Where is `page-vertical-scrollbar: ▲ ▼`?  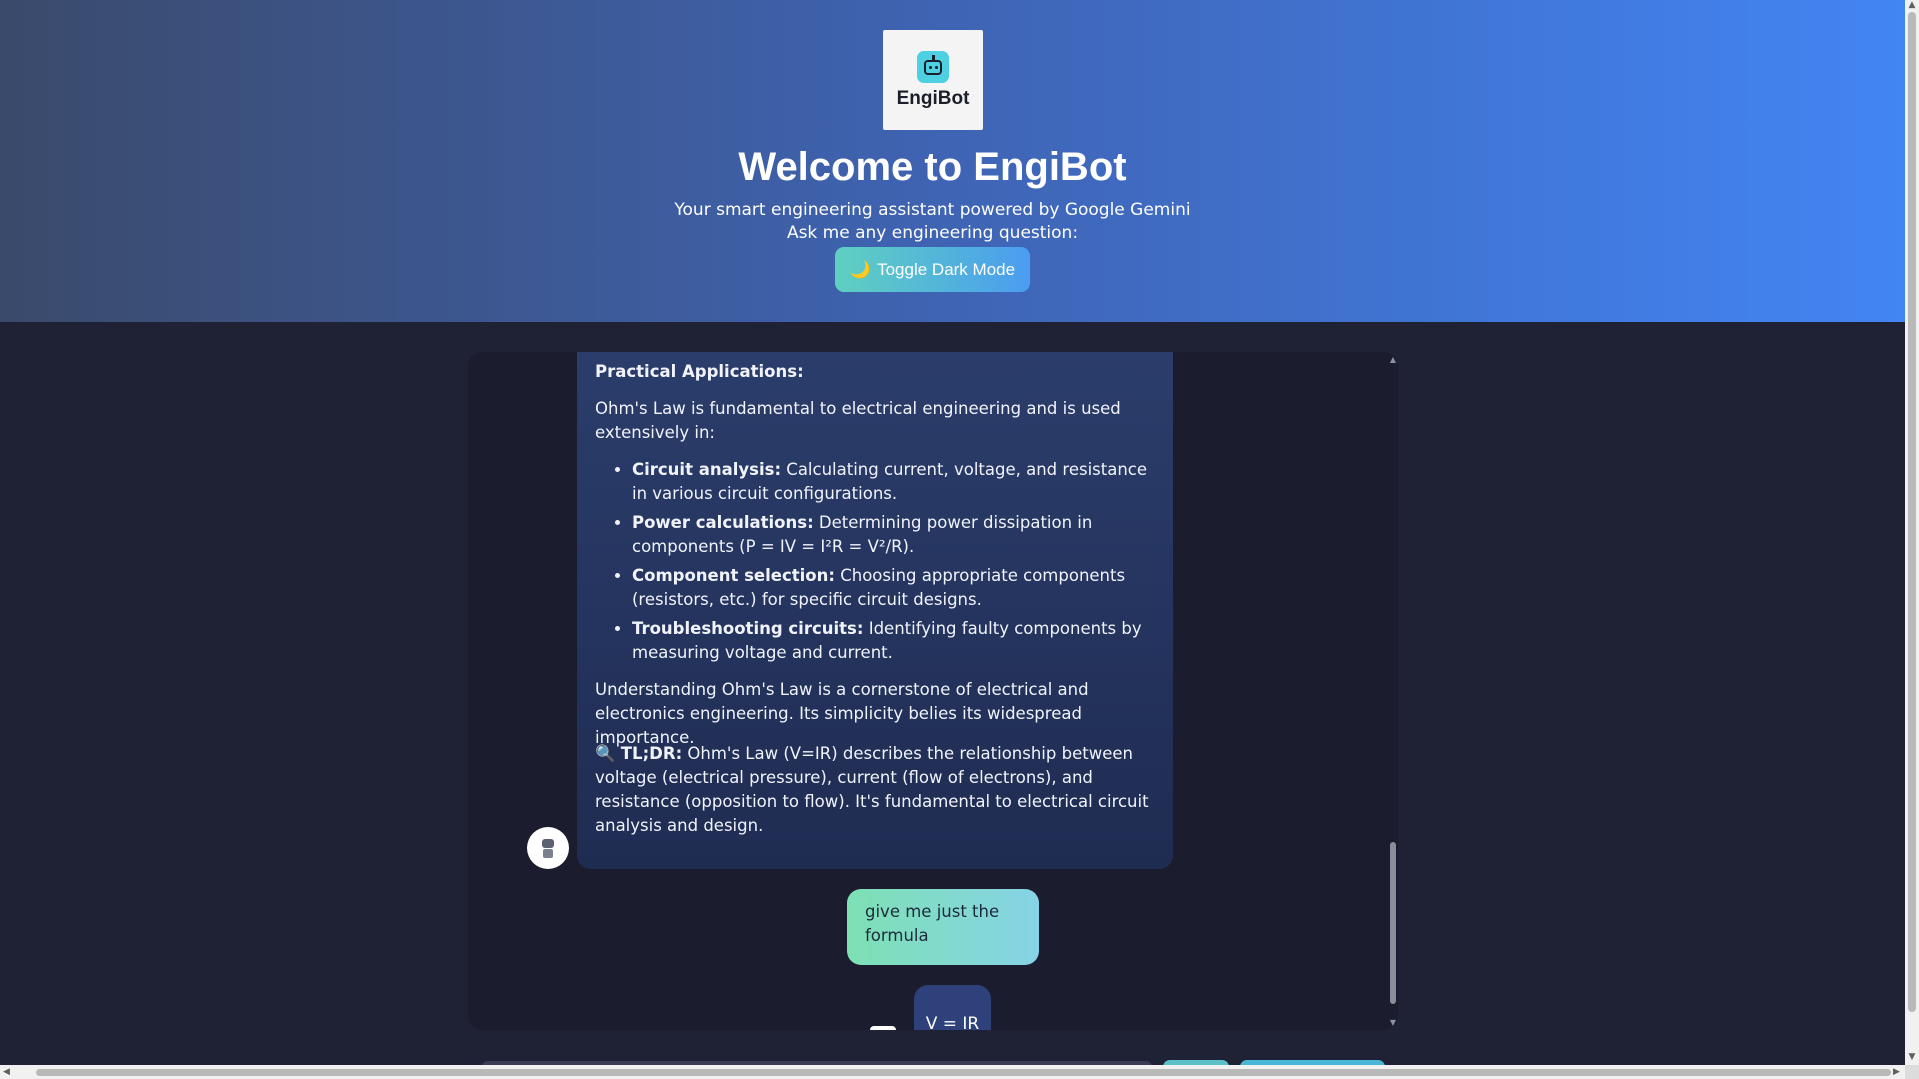 page-vertical-scrollbar: ▲ ▼ is located at coordinates (1912, 532).